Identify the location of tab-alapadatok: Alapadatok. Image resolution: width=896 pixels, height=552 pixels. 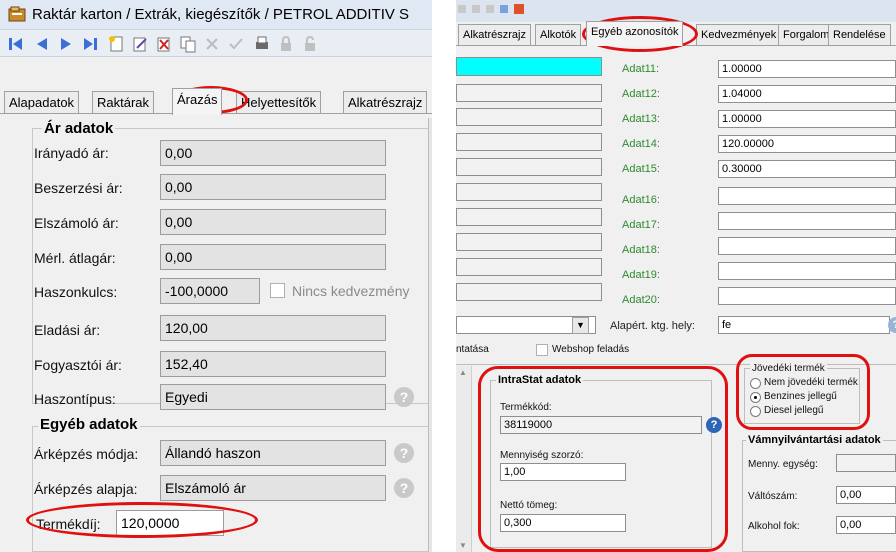
(42, 102).